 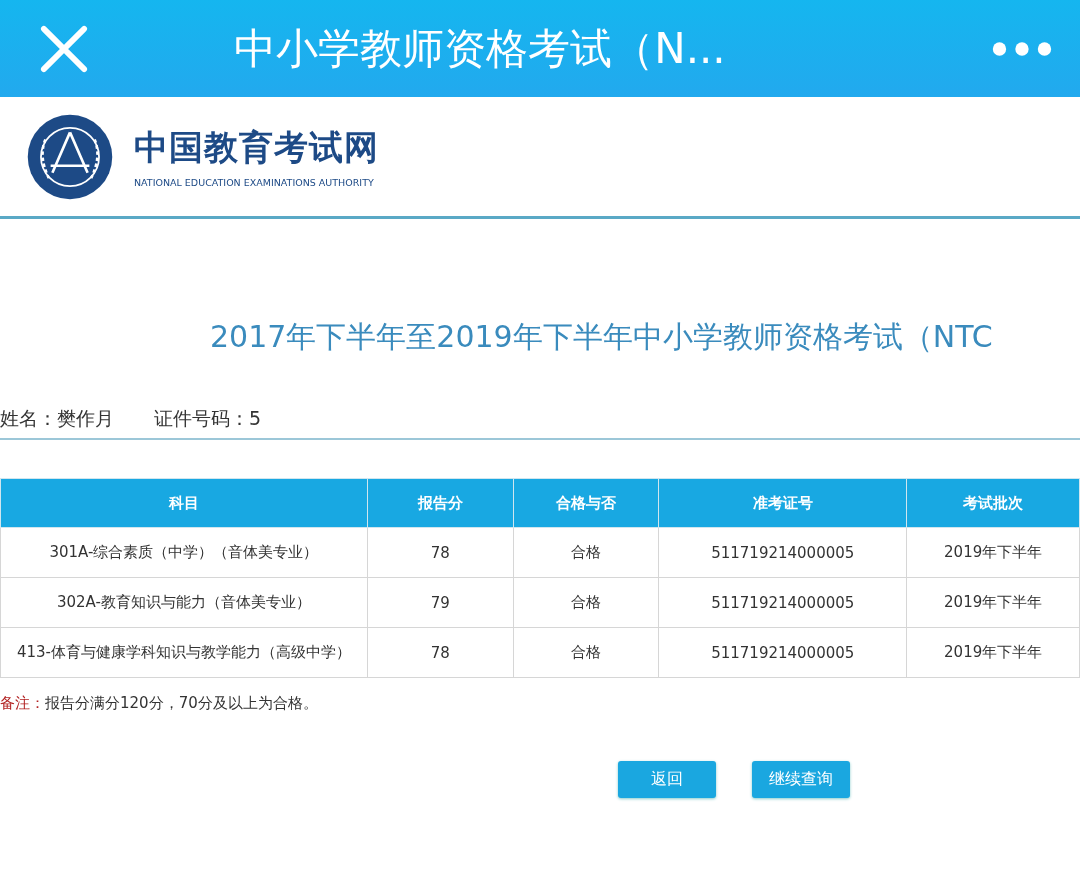 I want to click on column-header: 报告分, so click(x=440, y=503).